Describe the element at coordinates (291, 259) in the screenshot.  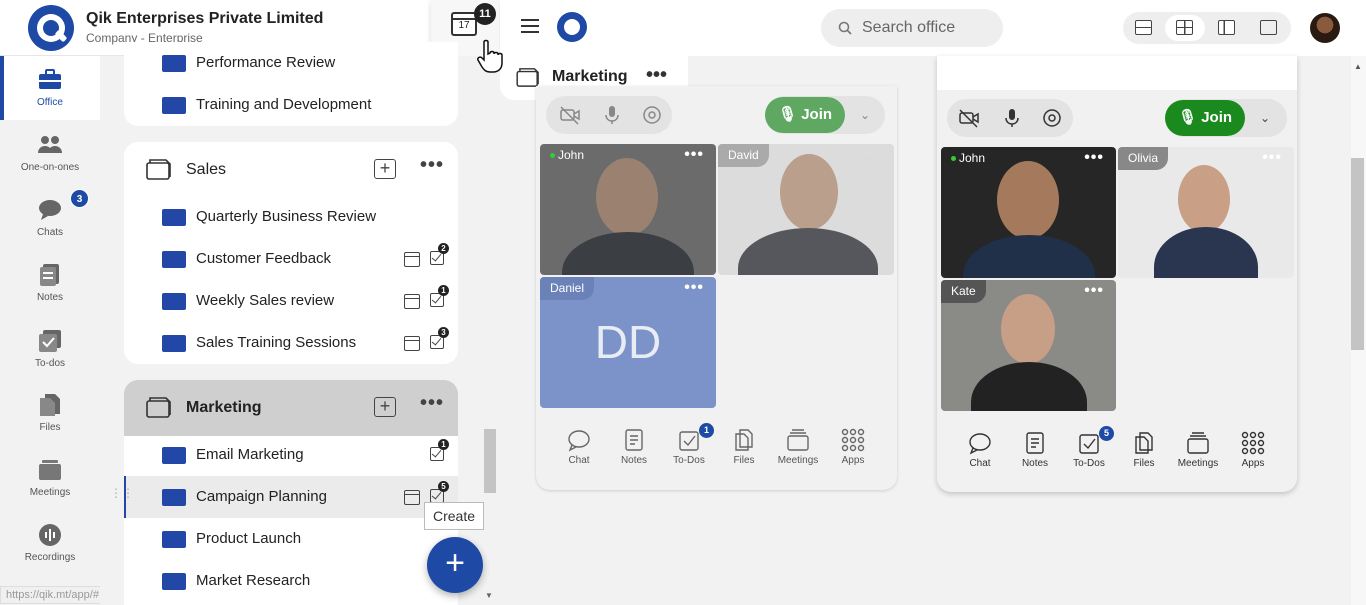
I see `channel-row: Customer Feedback 2` at that location.